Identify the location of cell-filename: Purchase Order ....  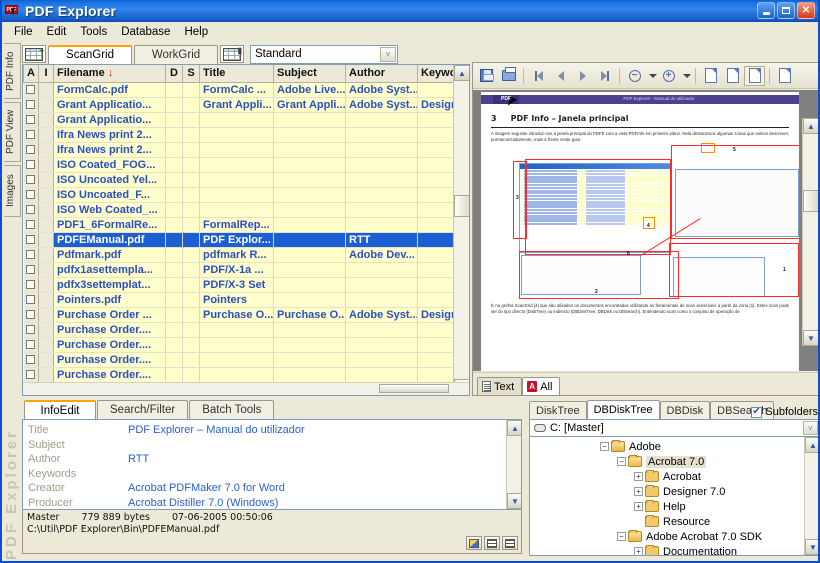
(109, 315).